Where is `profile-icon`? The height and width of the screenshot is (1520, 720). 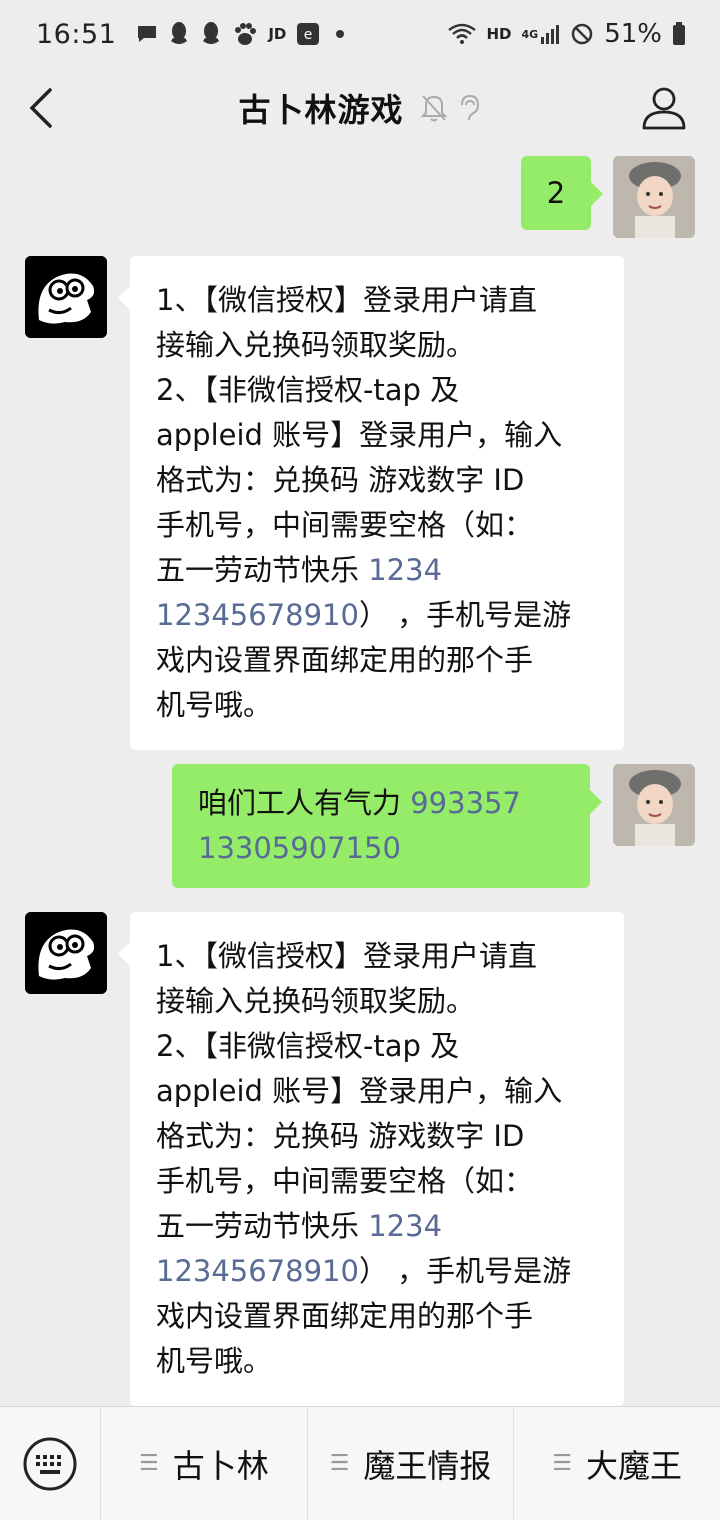 profile-icon is located at coordinates (664, 108).